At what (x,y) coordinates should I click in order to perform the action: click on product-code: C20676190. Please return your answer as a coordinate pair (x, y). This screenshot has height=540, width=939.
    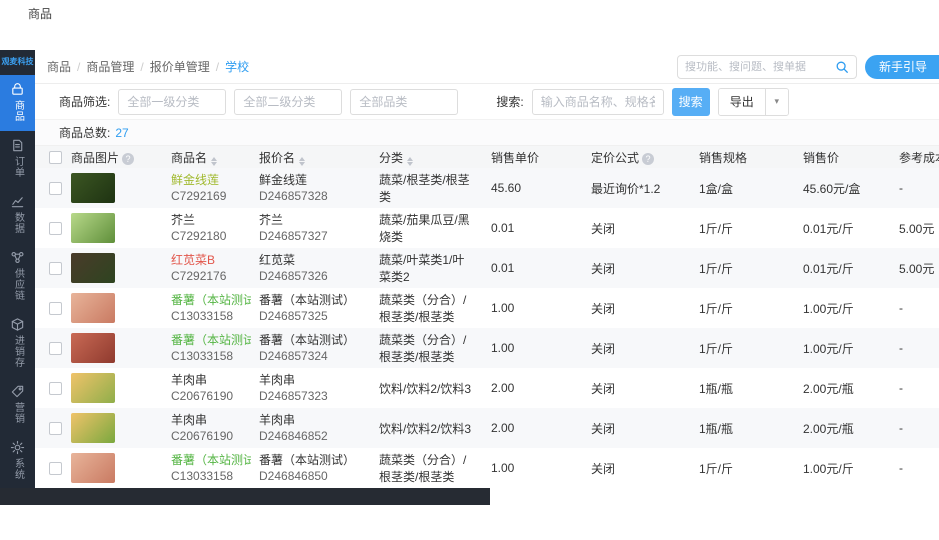
    Looking at the image, I should click on (202, 396).